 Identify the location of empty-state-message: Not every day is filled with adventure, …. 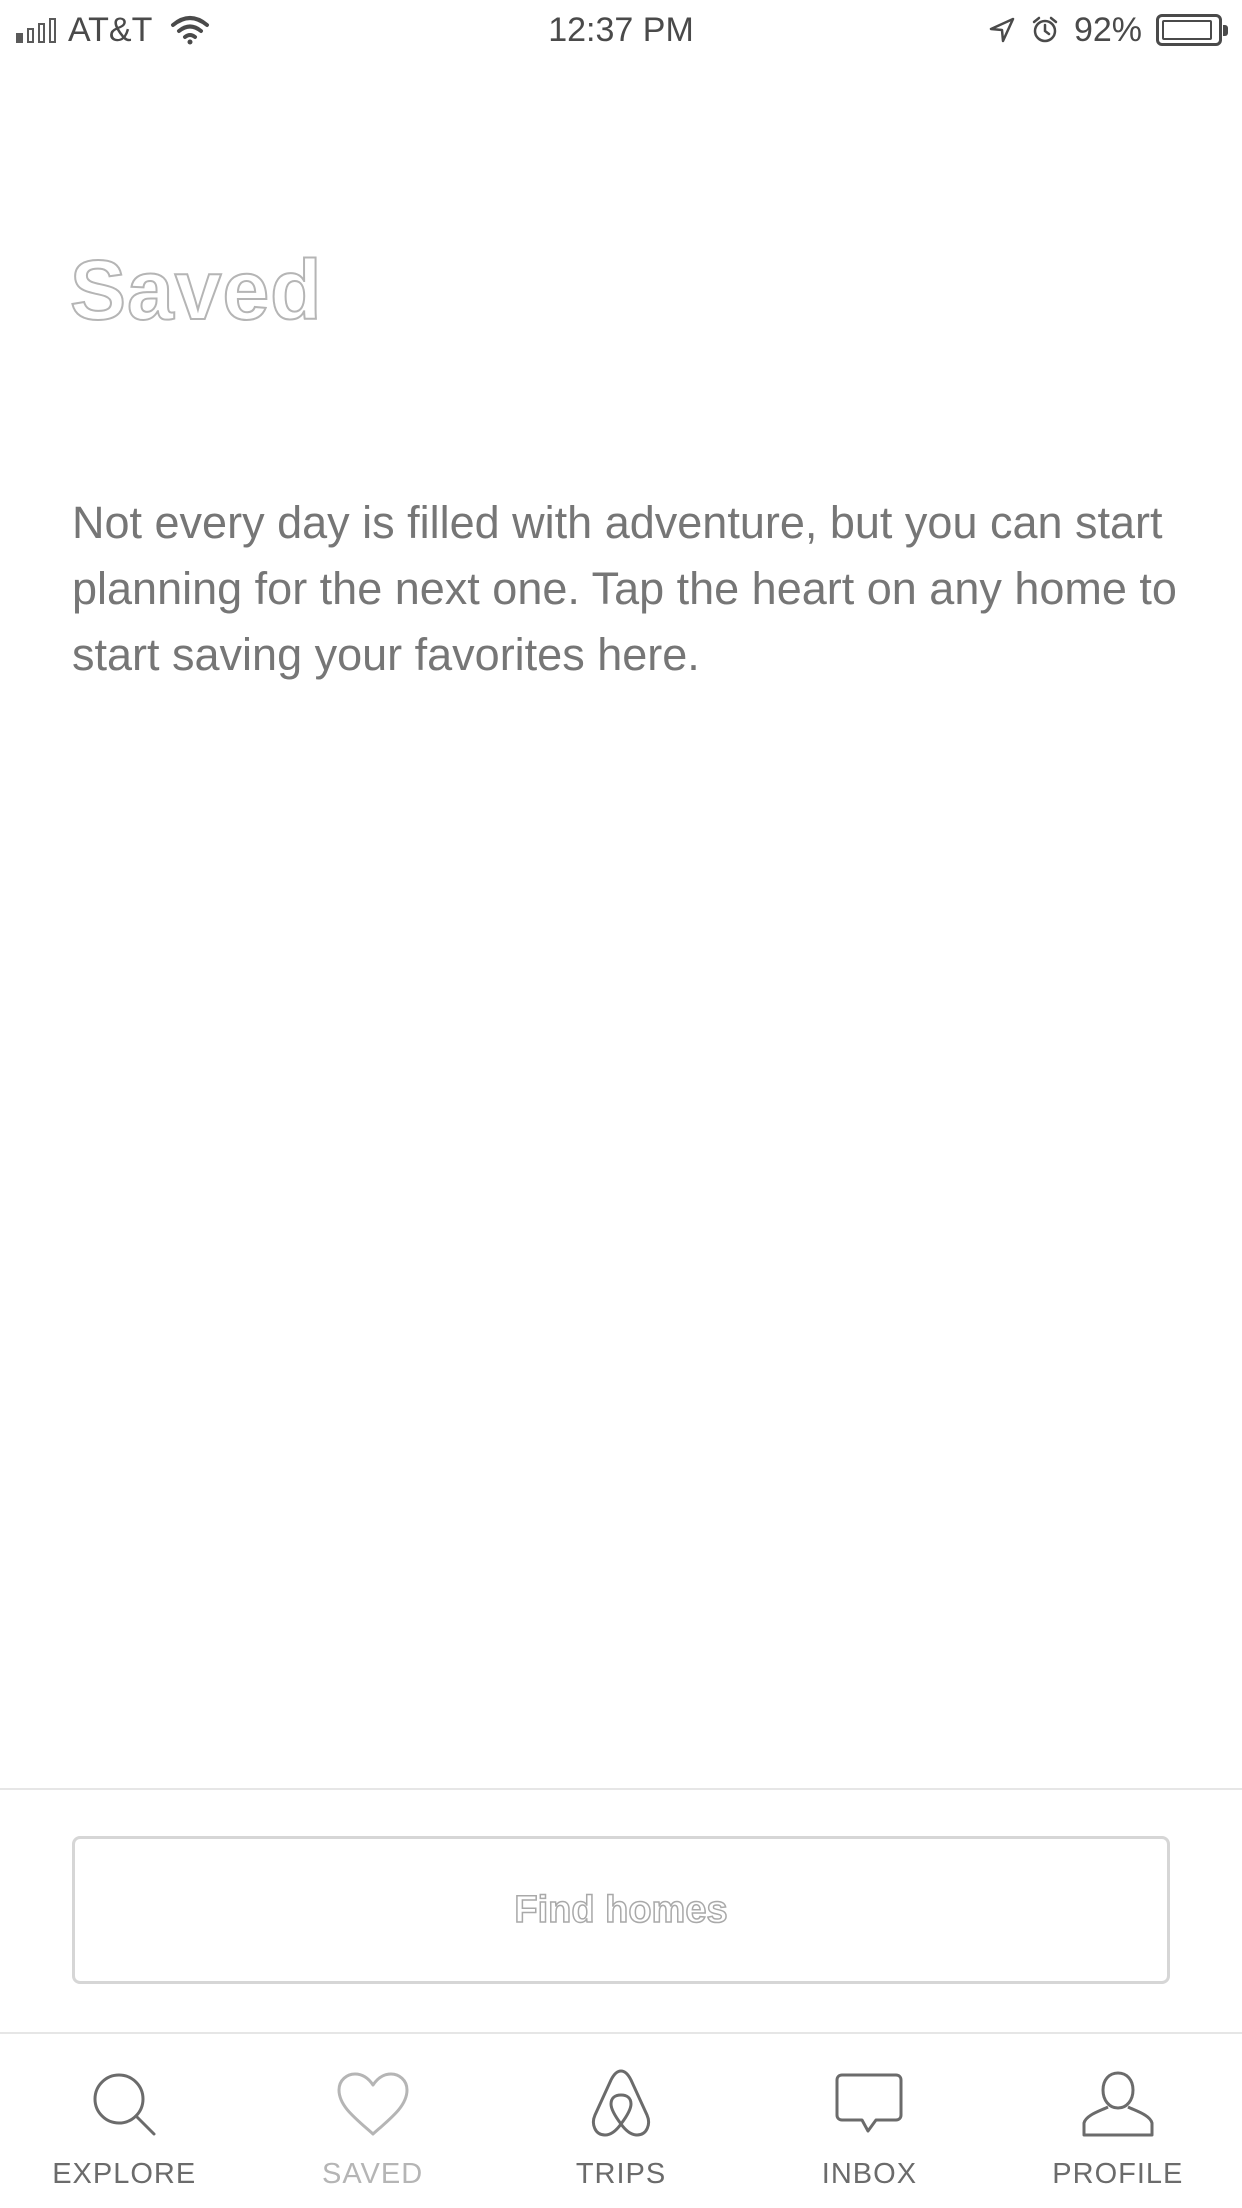
(624, 588).